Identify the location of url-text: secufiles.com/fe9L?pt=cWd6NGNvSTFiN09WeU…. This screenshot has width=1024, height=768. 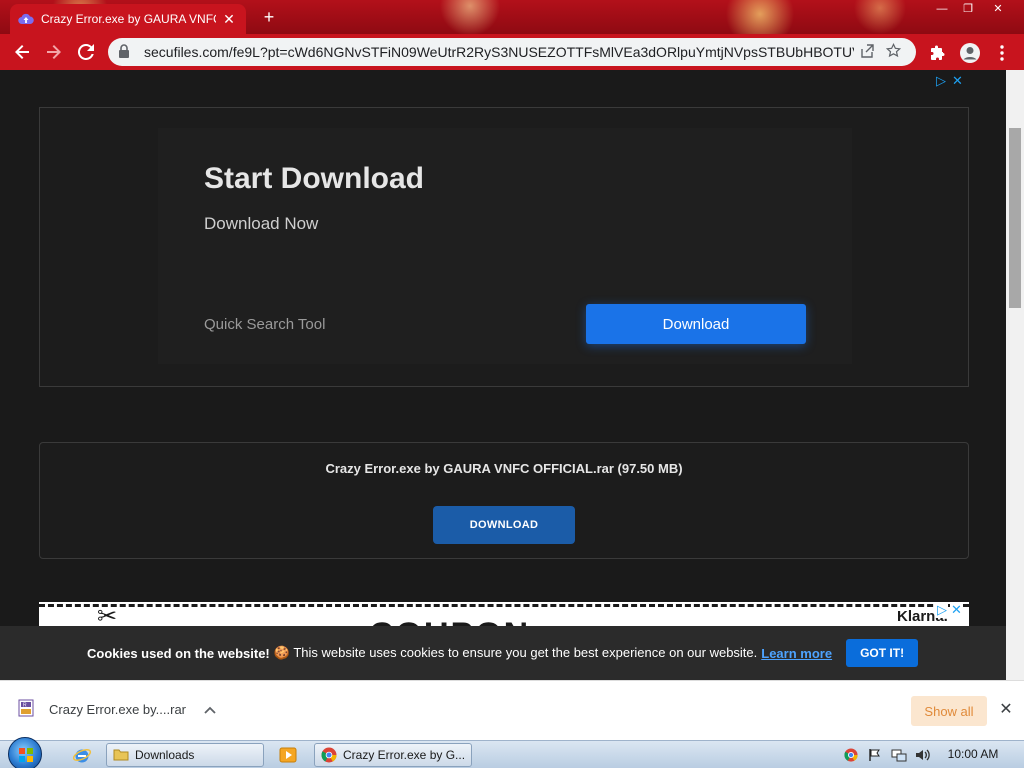
(499, 52).